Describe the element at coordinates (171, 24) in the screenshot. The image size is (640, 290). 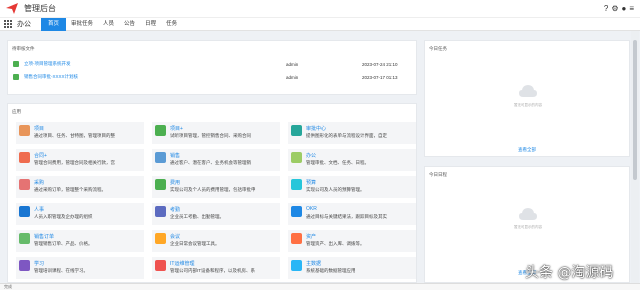
I see `tab-tasks: 任务` at that location.